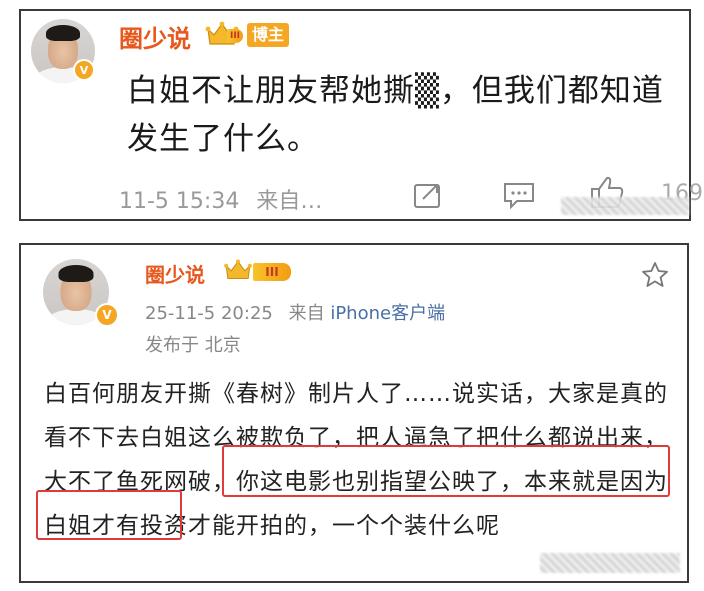 The height and width of the screenshot is (591, 704). Describe the element at coordinates (179, 201) in the screenshot. I see `post-time: 11-5 15:34` at that location.